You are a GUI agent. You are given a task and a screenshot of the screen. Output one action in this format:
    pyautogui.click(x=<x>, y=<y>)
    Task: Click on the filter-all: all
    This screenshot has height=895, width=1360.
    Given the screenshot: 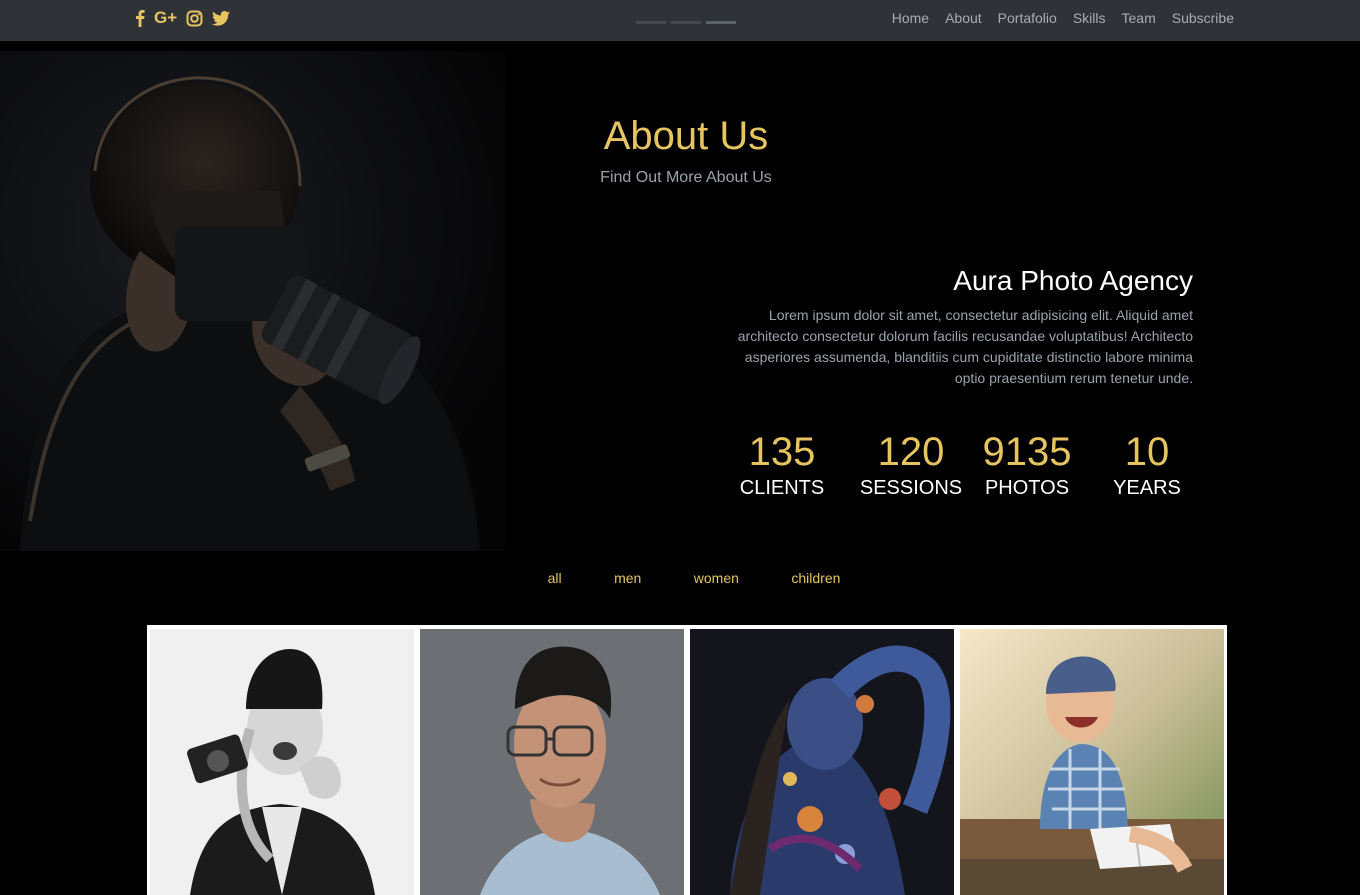 What is the action you would take?
    pyautogui.click(x=555, y=578)
    